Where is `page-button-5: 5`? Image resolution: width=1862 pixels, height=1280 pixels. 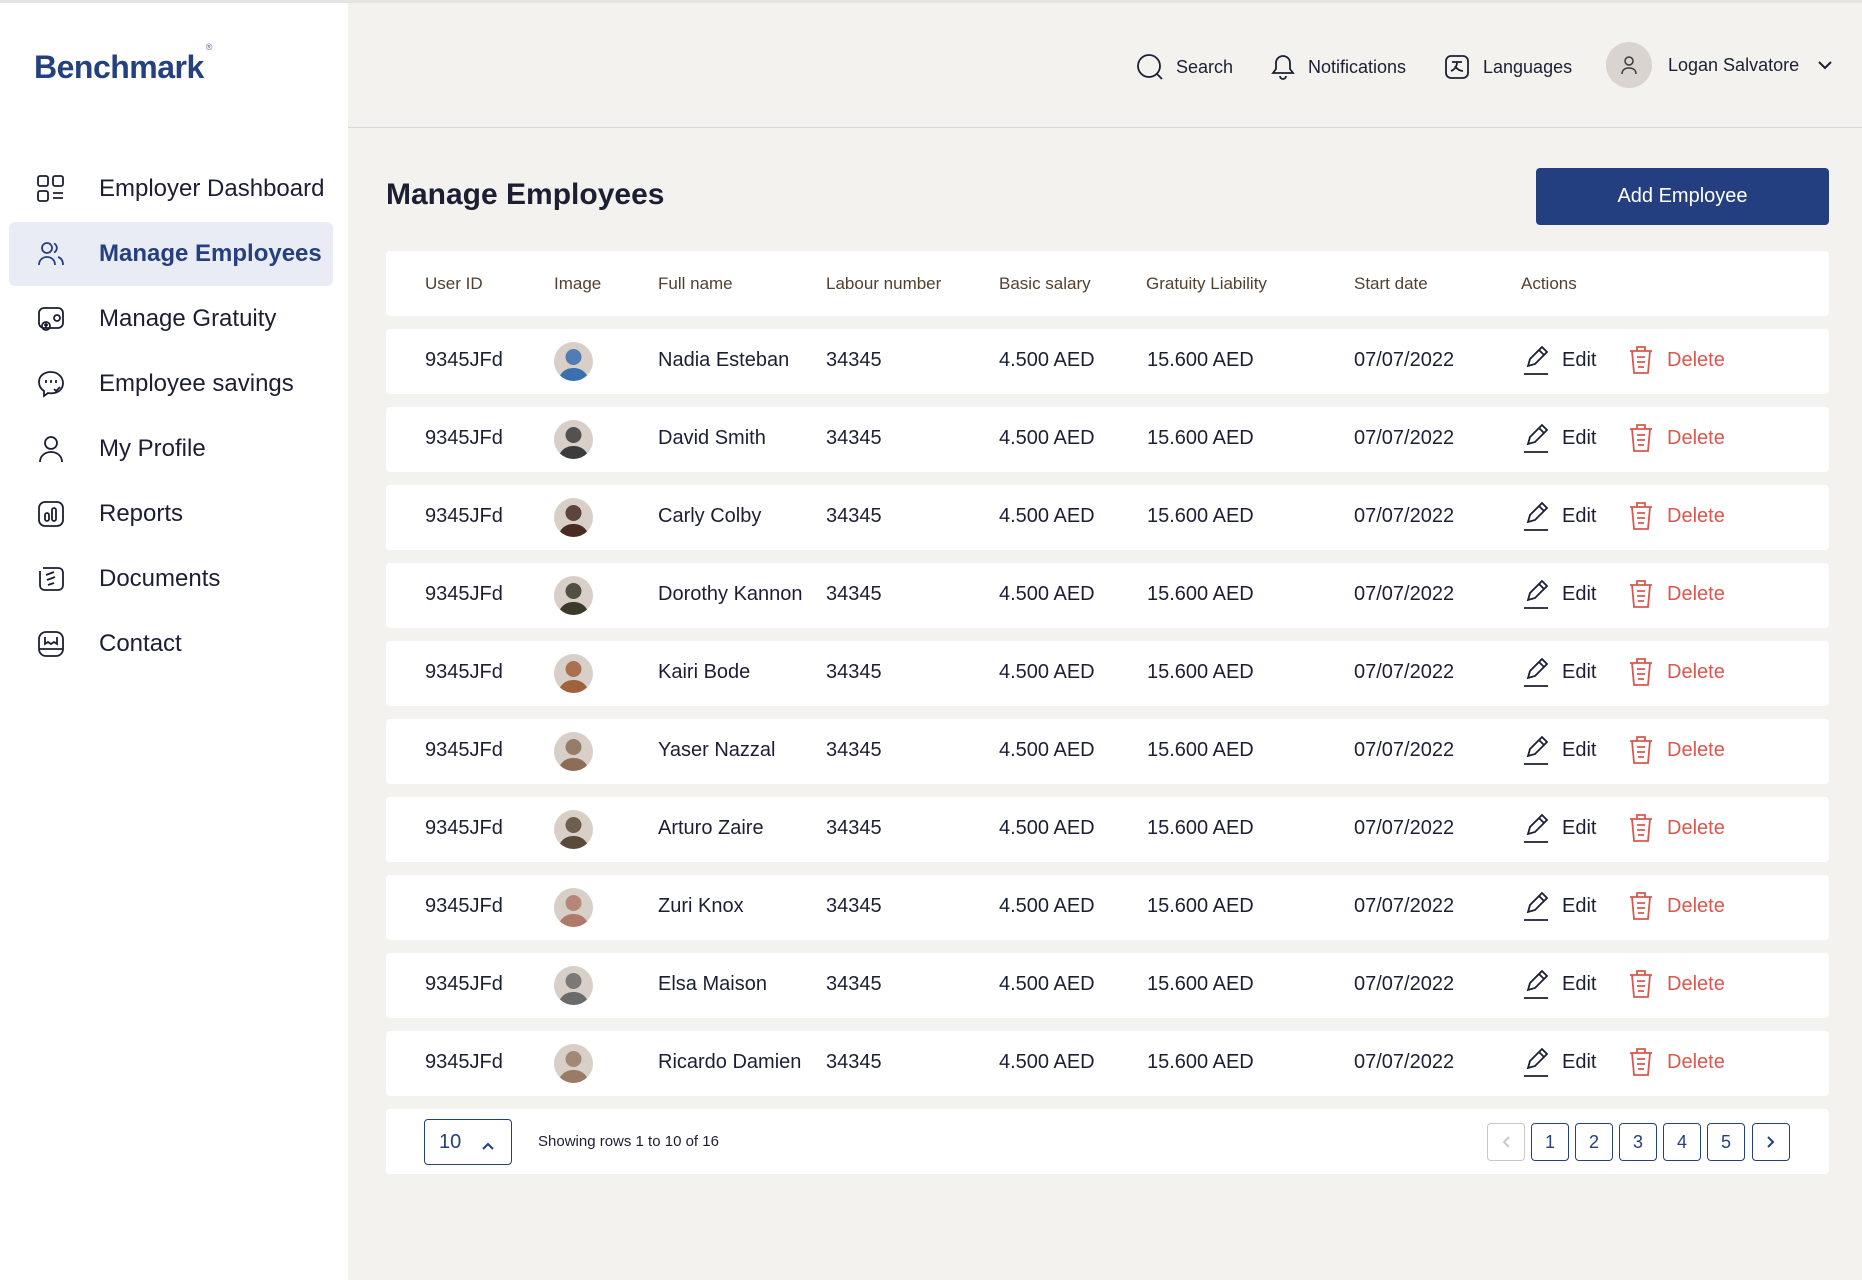
page-button-5: 5 is located at coordinates (1726, 1142).